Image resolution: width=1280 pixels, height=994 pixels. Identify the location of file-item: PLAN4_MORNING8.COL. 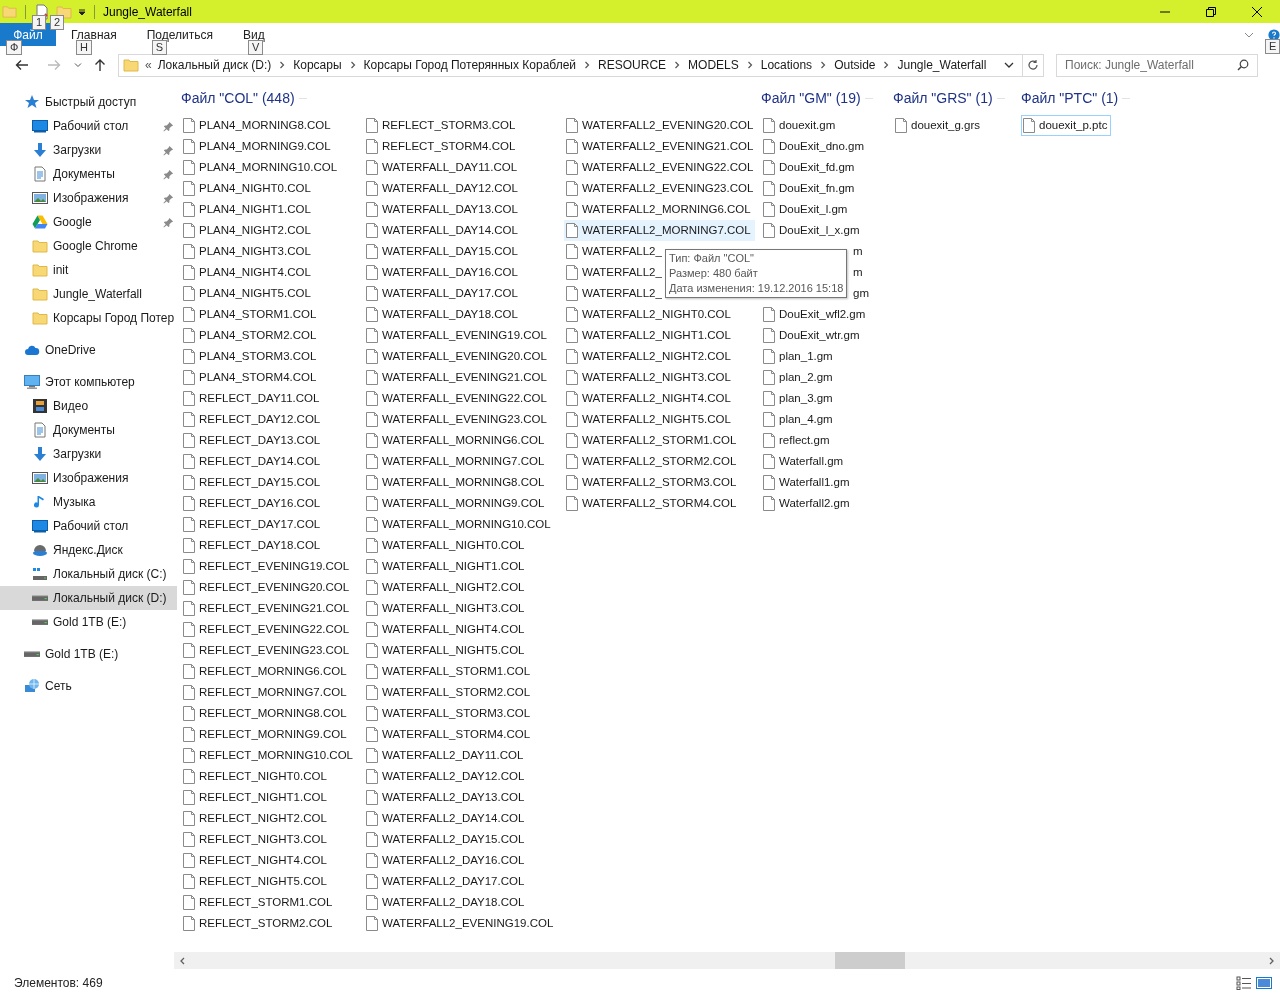
(258, 125).